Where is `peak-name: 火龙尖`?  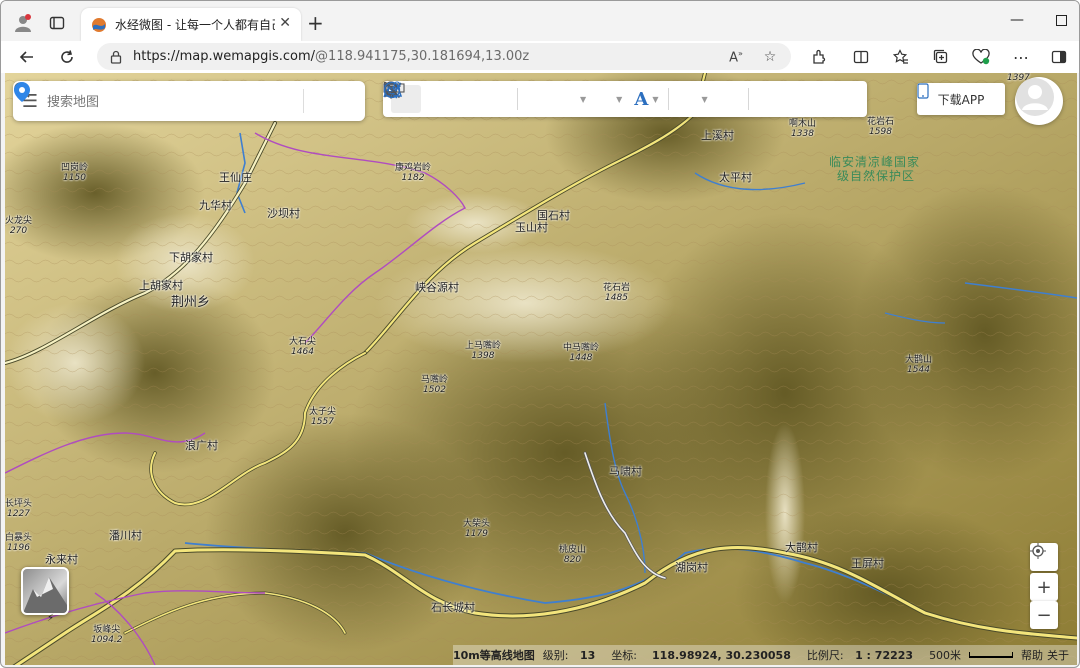
peak-name: 火龙尖 is located at coordinates (19, 221).